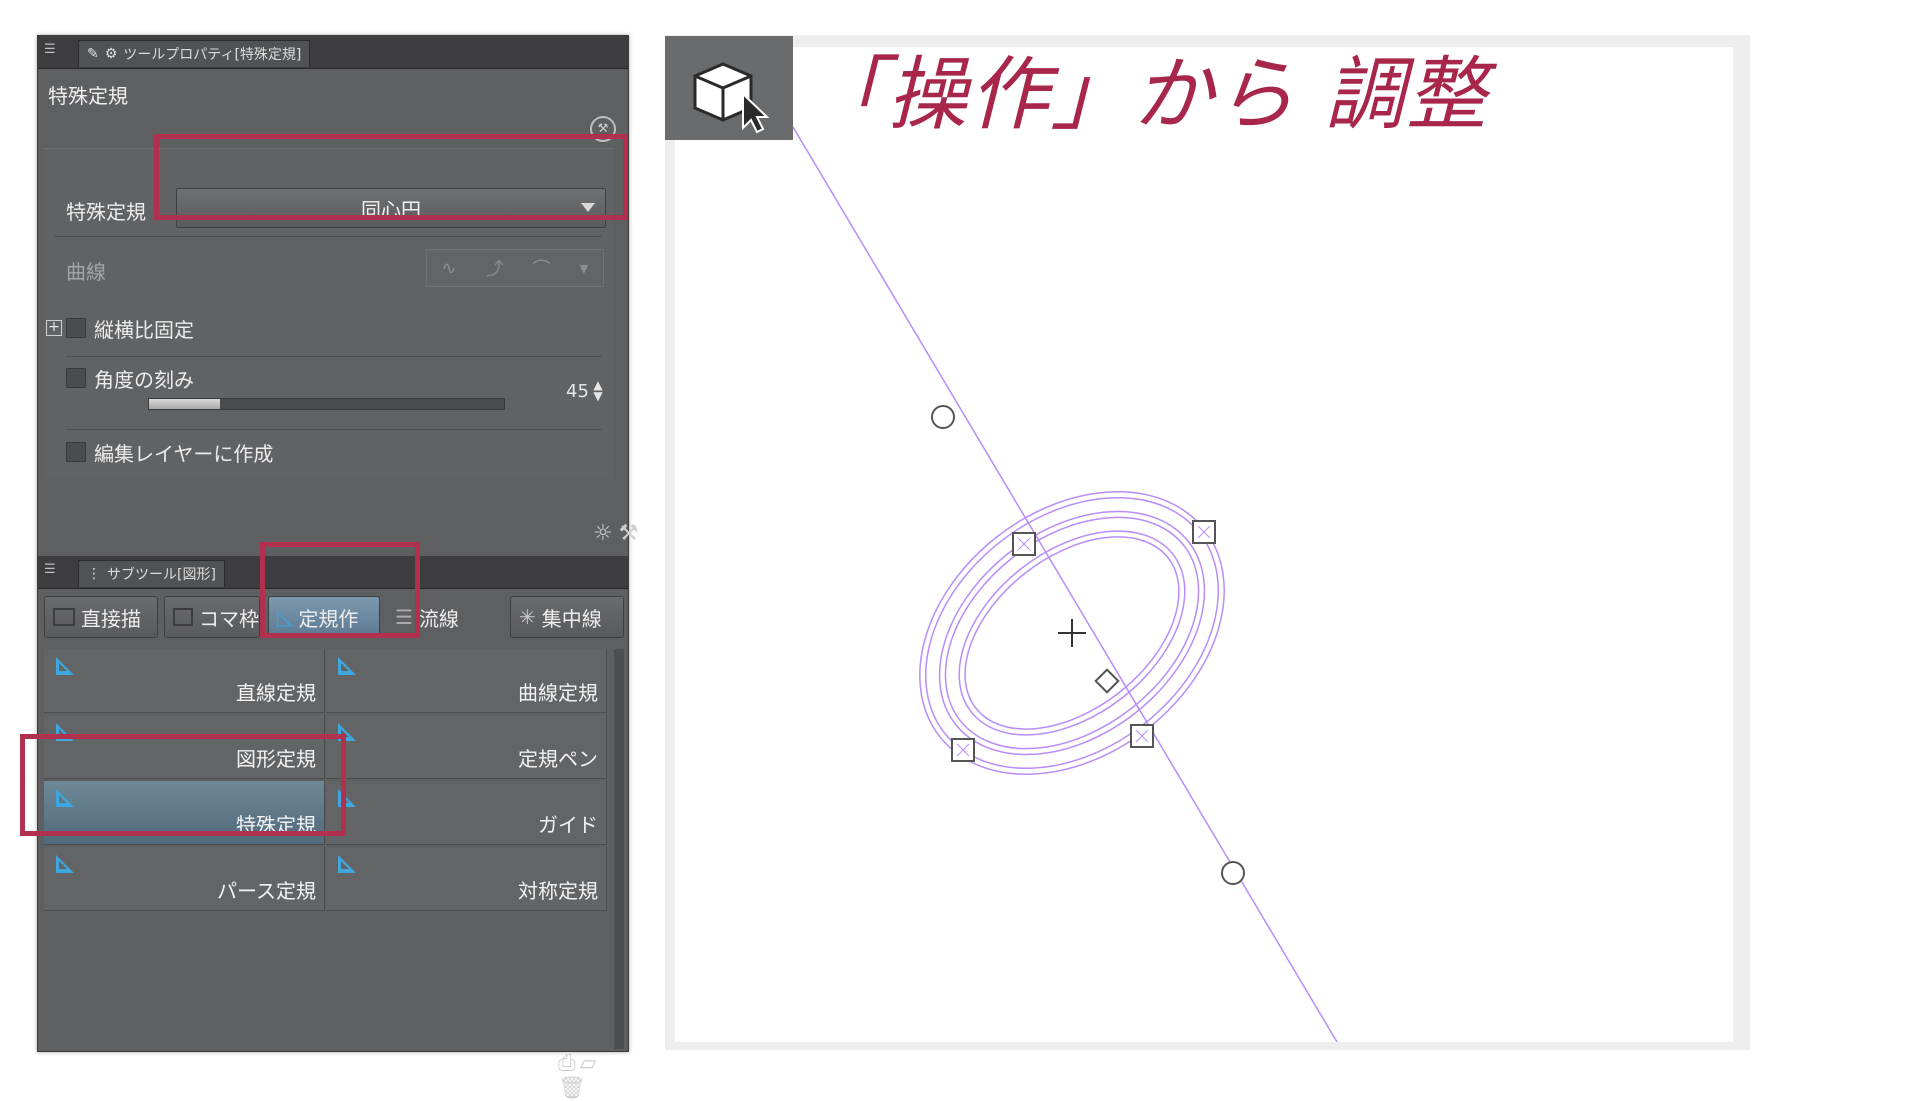  What do you see at coordinates (184, 454) in the screenshot?
I see `create-on-layer-label: 編集レイヤーに作成` at bounding box center [184, 454].